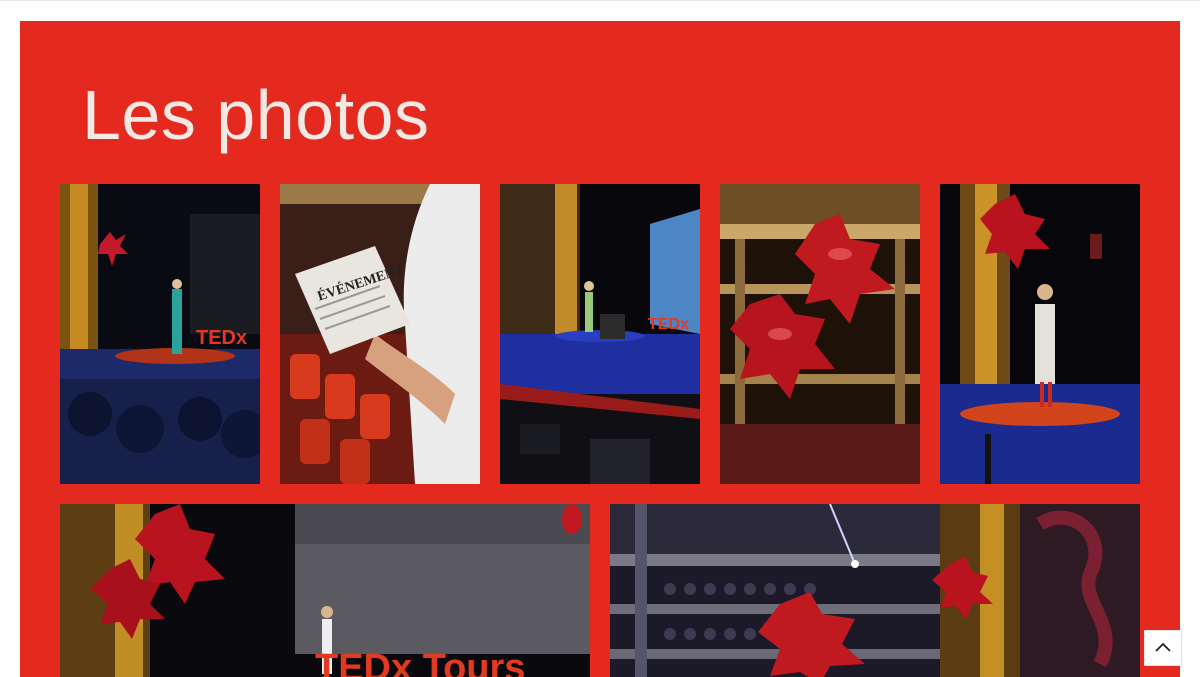 The height and width of the screenshot is (677, 1200). I want to click on photo-5-image, so click(1040, 334).